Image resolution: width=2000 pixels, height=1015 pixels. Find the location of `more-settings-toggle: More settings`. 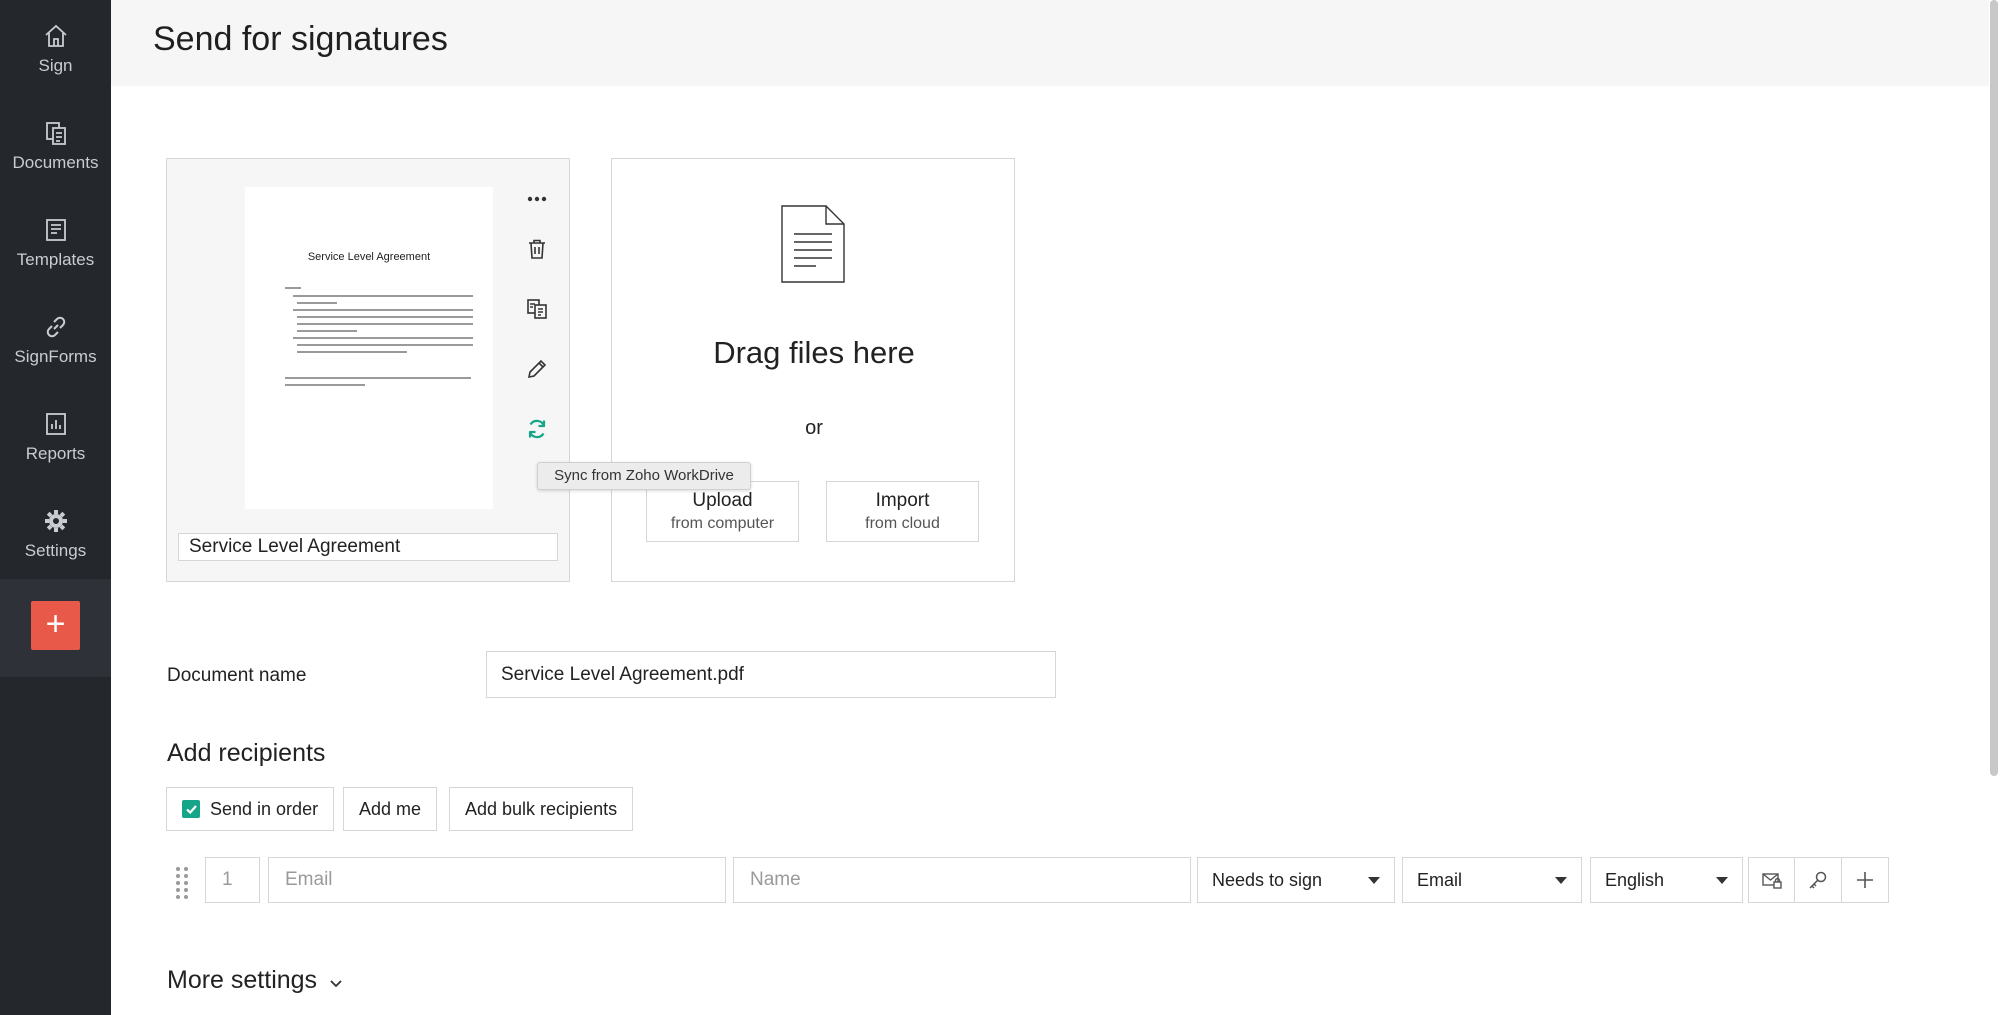

more-settings-toggle: More settings is located at coordinates (256, 980).